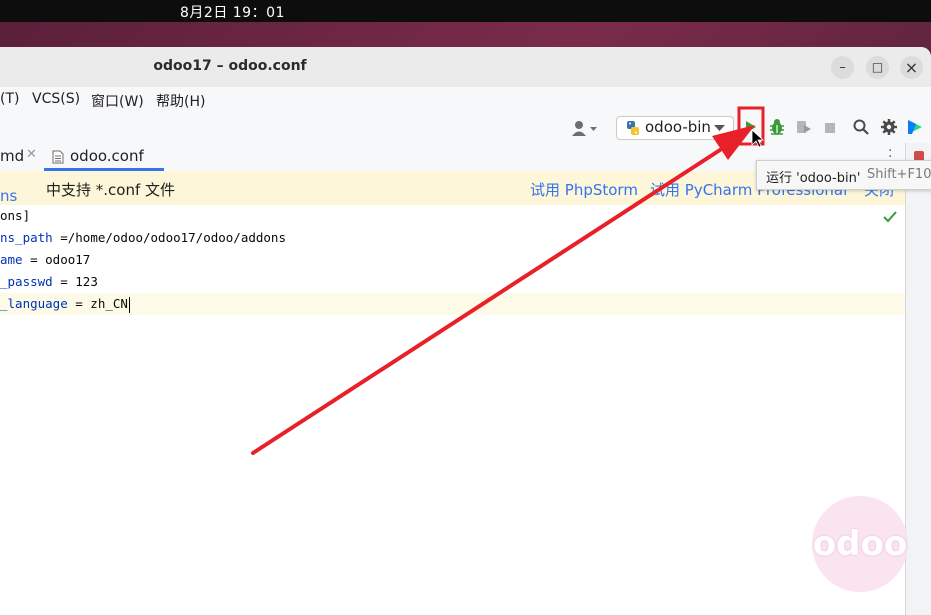  What do you see at coordinates (230, 66) in the screenshot?
I see `window-title: odoo17 – odoo.conf` at bounding box center [230, 66].